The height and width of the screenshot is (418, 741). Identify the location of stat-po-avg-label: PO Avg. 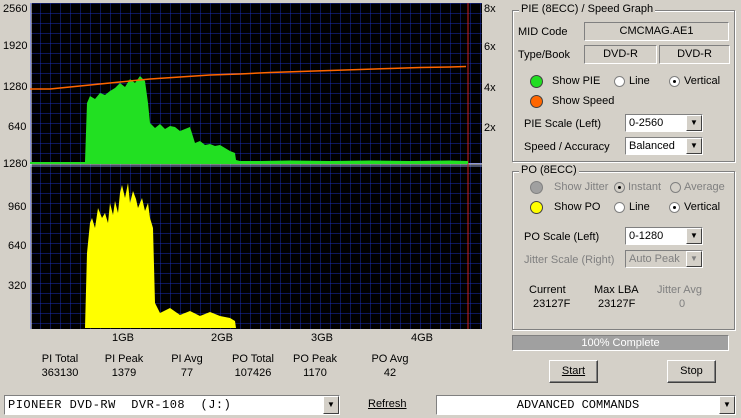
(390, 359).